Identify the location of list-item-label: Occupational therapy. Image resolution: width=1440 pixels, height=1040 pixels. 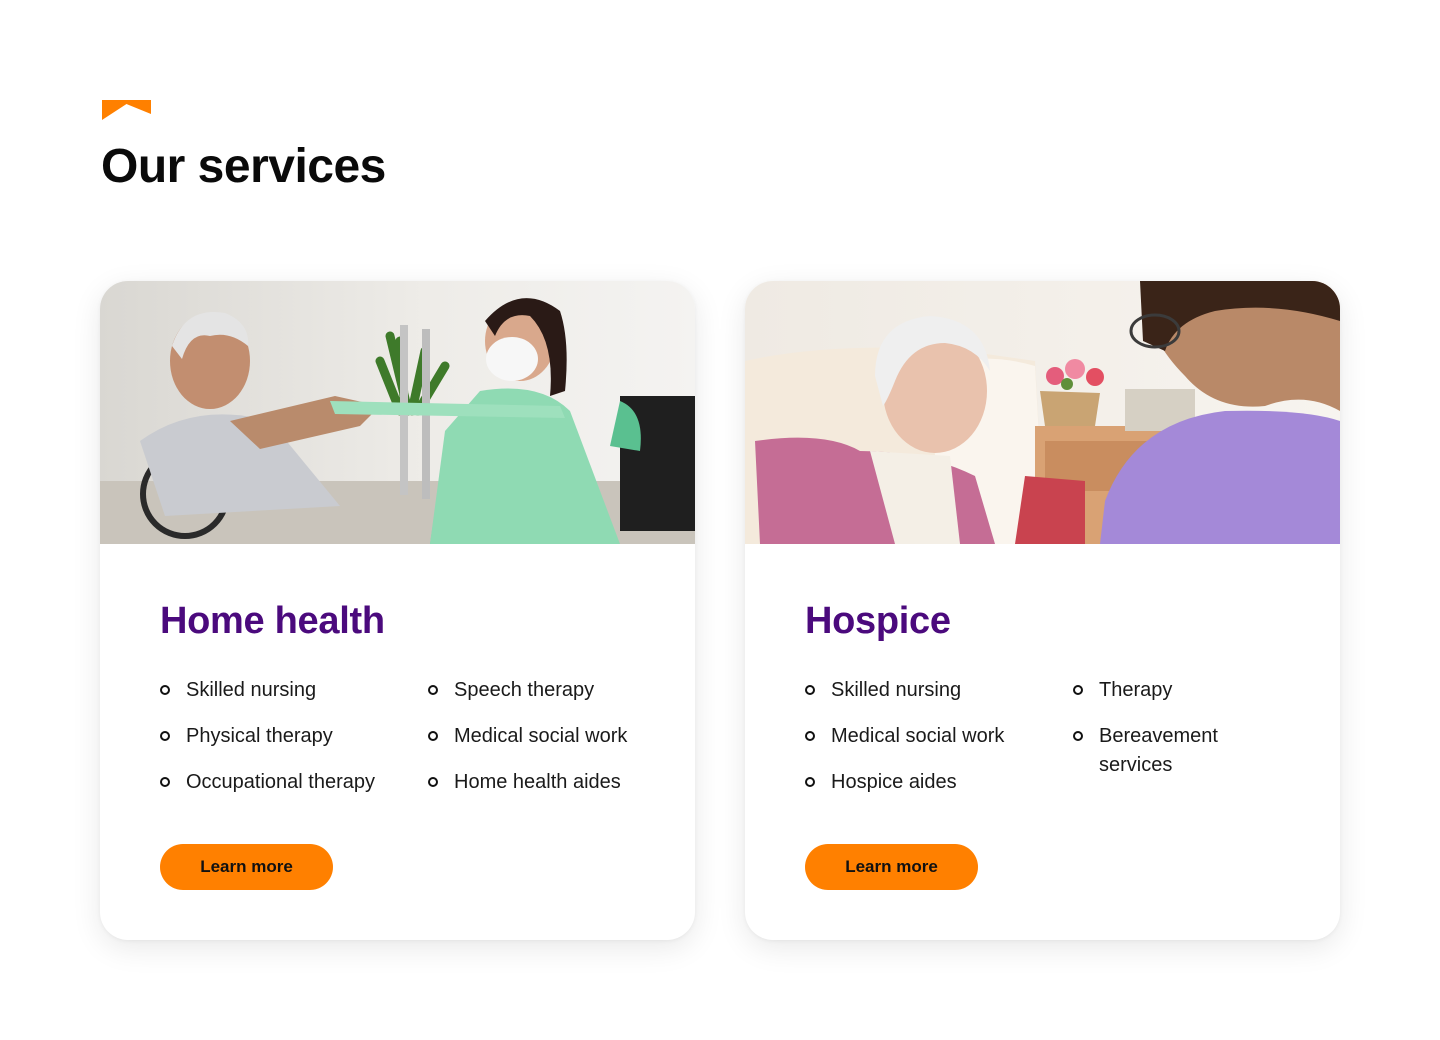
(281, 782).